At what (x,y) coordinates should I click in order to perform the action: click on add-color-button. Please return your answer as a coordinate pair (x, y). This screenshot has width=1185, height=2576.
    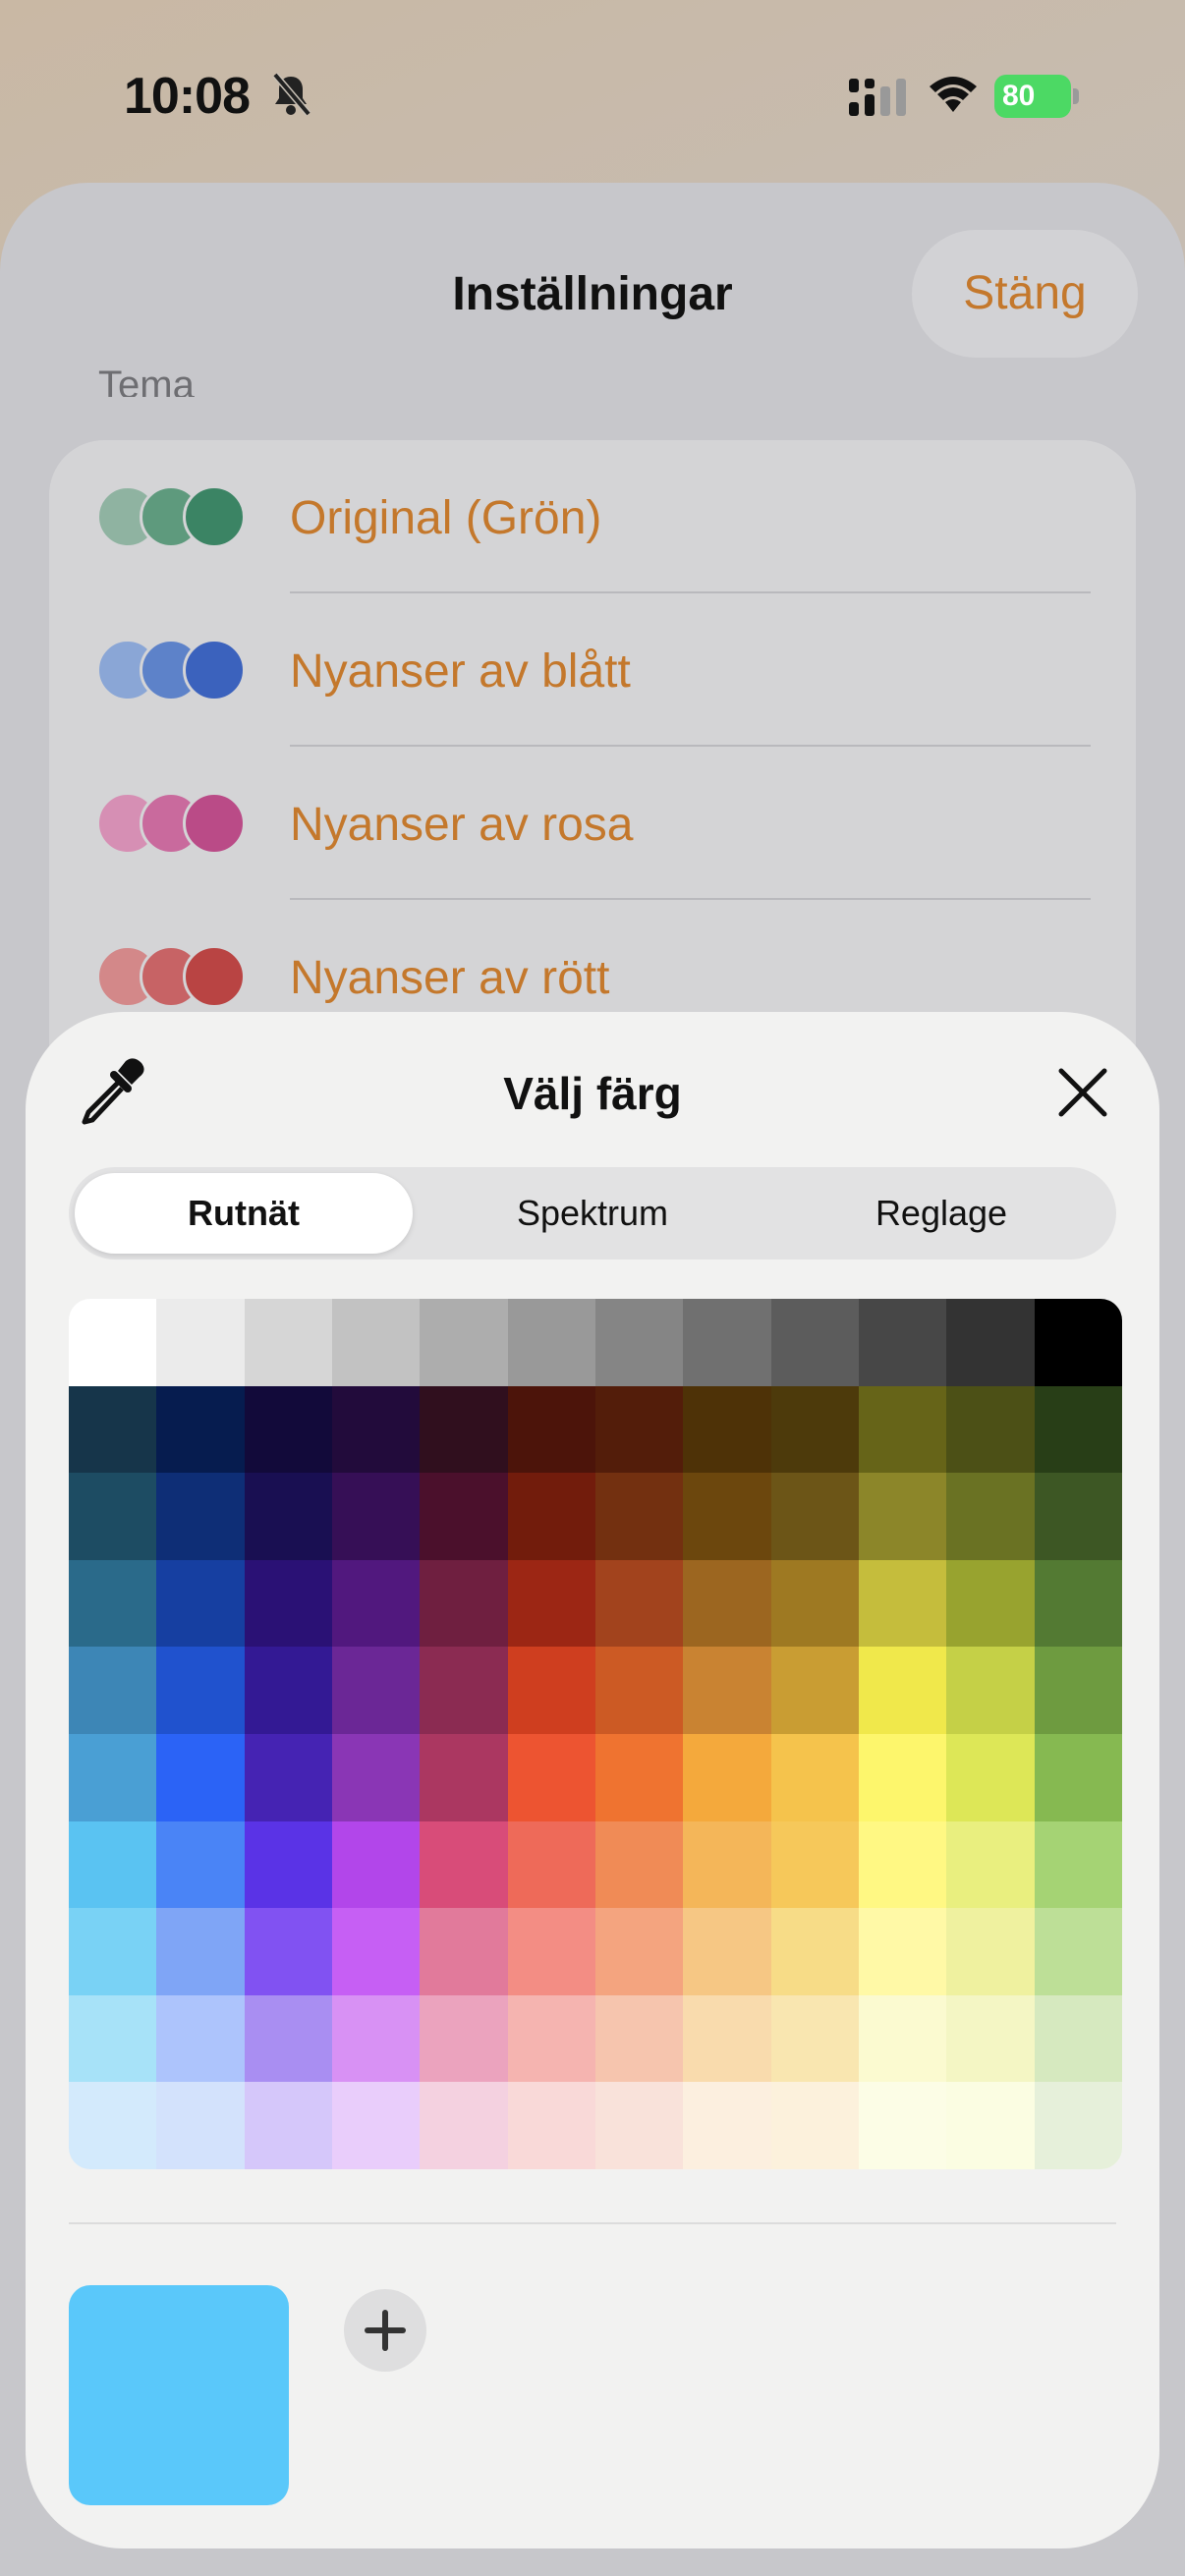
    Looking at the image, I should click on (385, 2330).